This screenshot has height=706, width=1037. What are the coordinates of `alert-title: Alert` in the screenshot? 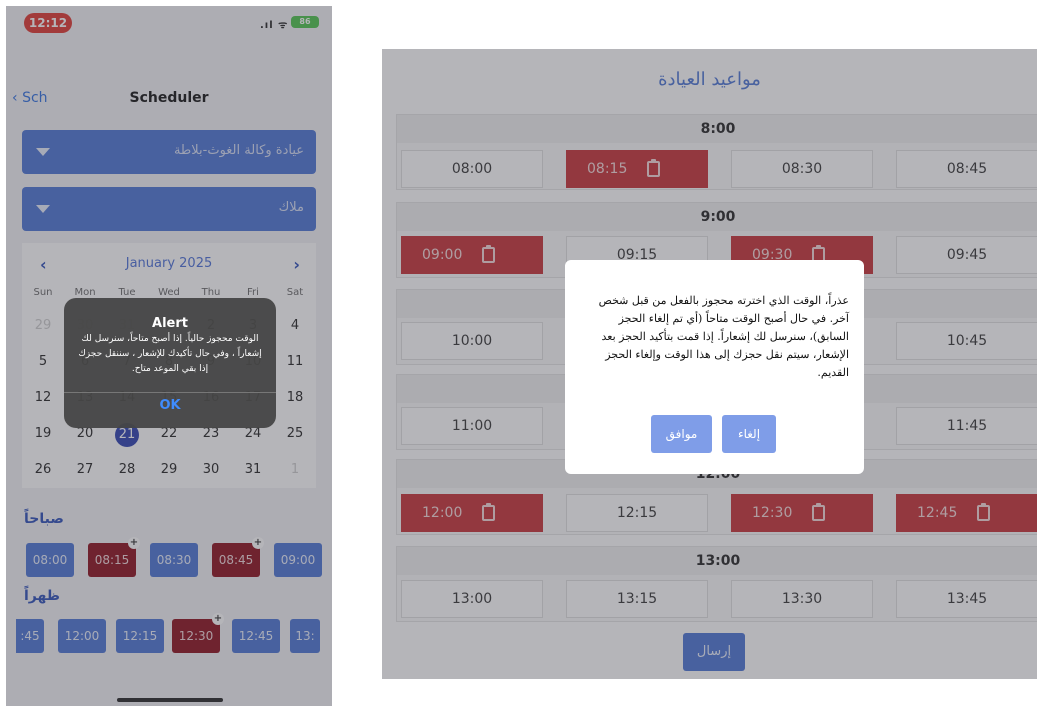 It's located at (170, 323).